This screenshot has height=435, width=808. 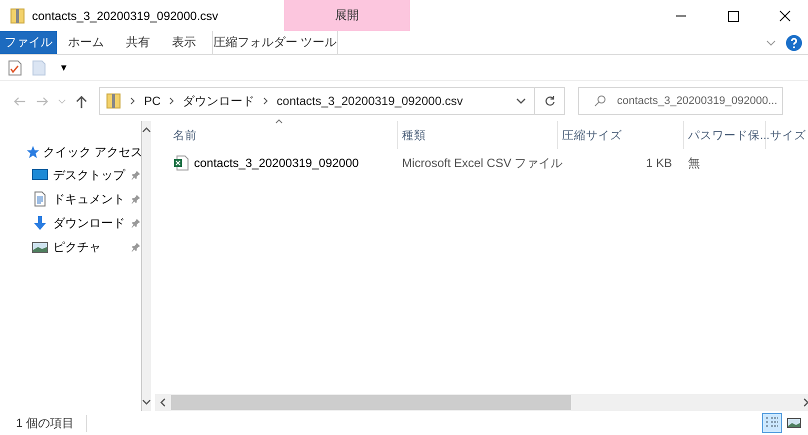 I want to click on scroll-down-icon, so click(x=146, y=402).